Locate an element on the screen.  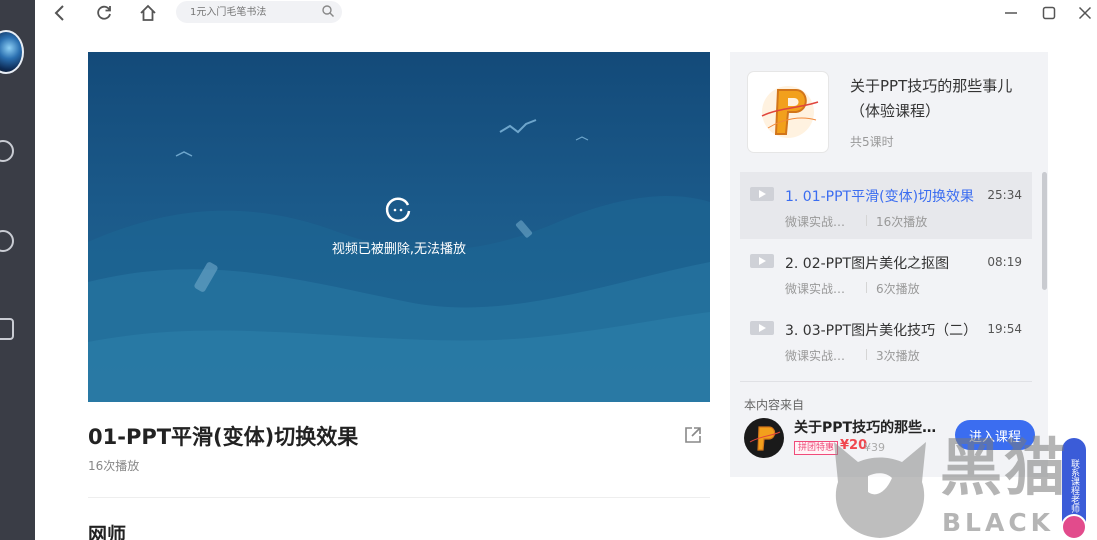
lesson-play-count: 6次播放 is located at coordinates (898, 289).